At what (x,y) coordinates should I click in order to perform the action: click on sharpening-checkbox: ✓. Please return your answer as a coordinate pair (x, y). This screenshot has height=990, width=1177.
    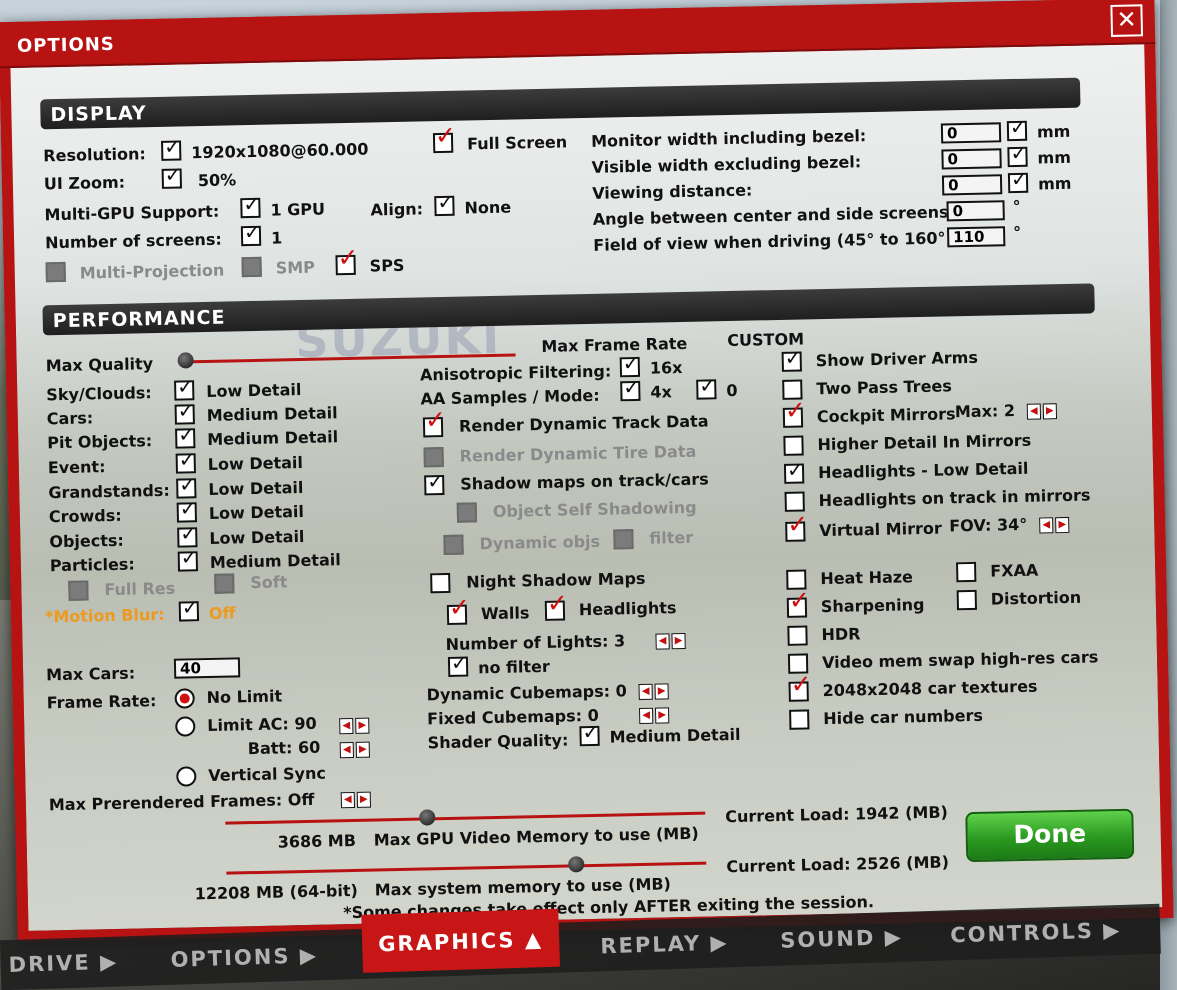
    Looking at the image, I should click on (798, 601).